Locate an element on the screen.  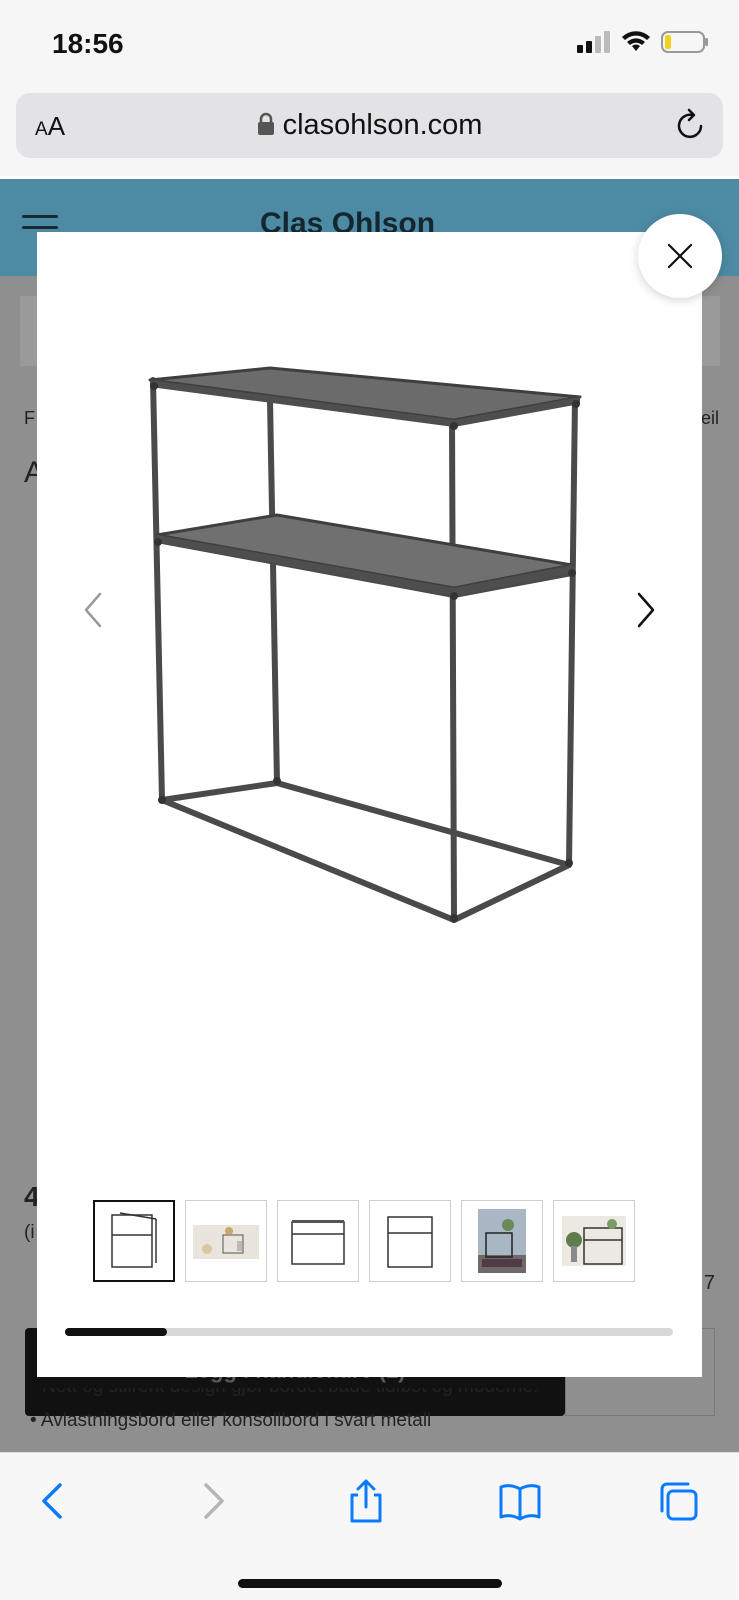
lock-icon is located at coordinates (265, 123).